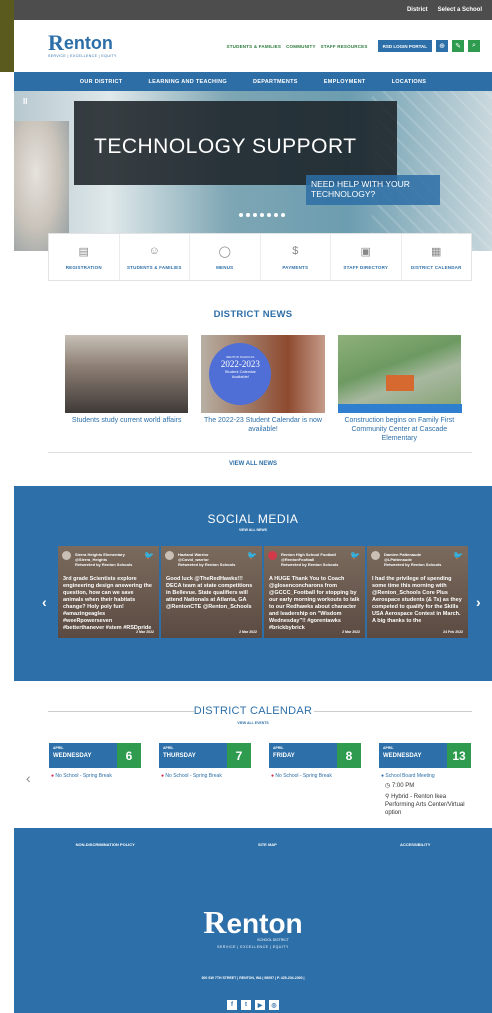  I want to click on pause-icon: II, so click(25, 101).